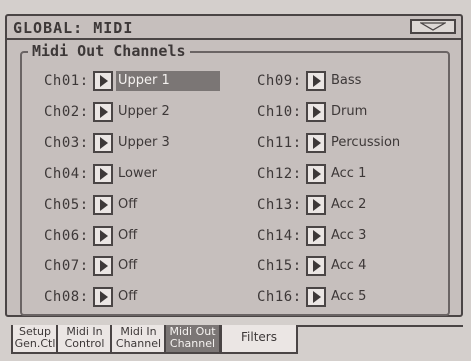 The image size is (471, 361). Describe the element at coordinates (279, 297) in the screenshot. I see `channel-label: Ch16:` at that location.